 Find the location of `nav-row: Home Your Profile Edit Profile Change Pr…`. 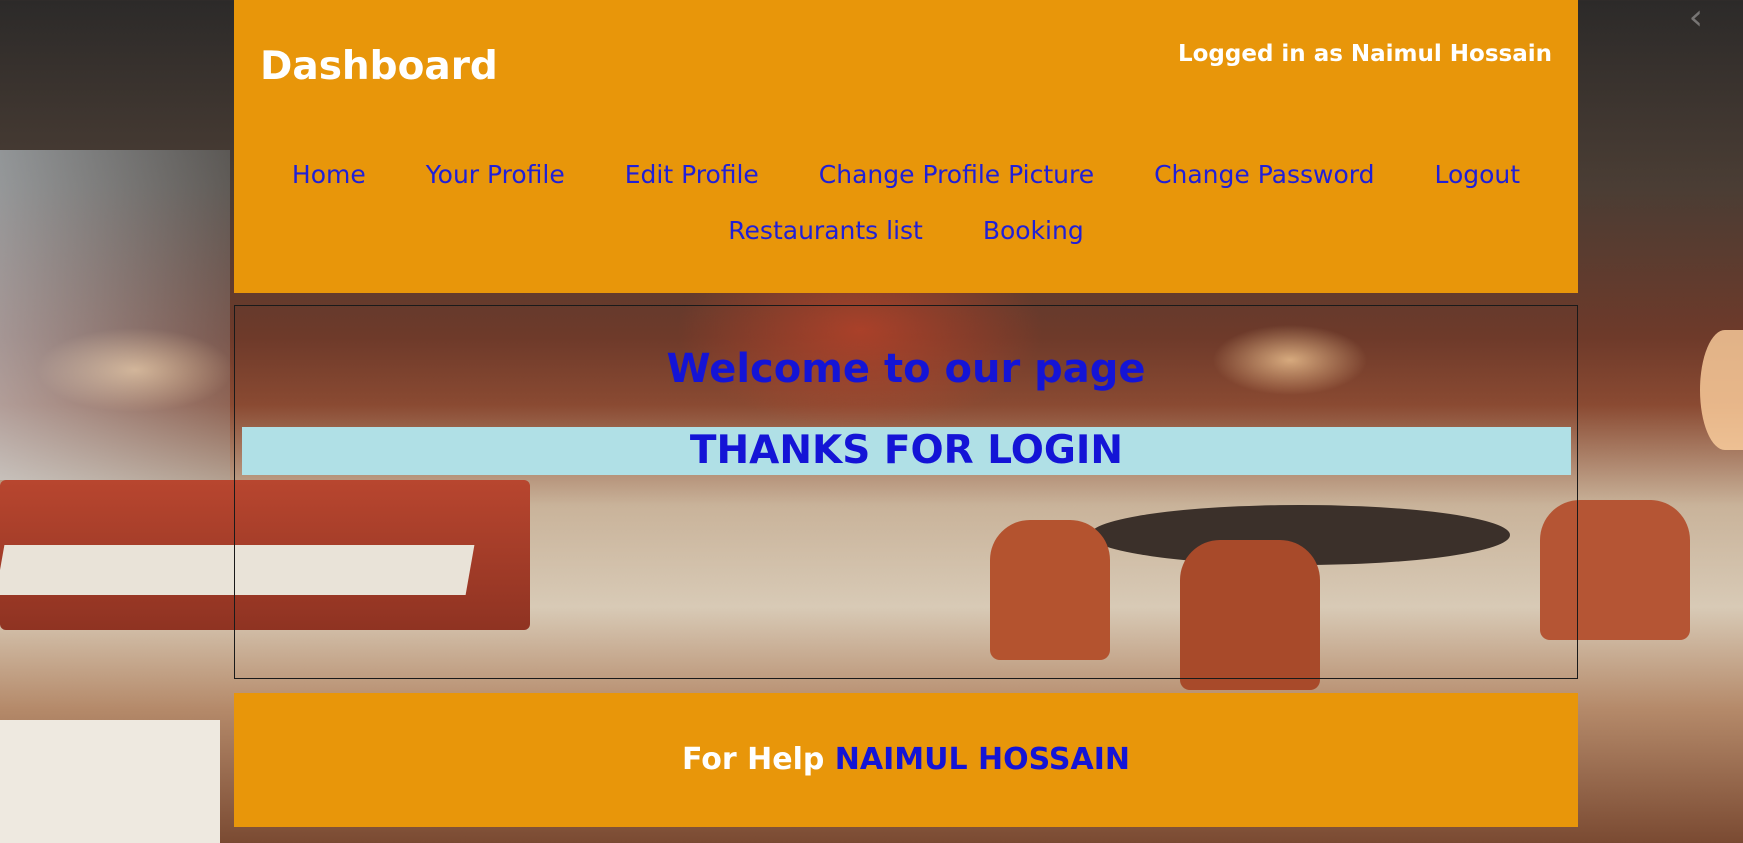

nav-row: Home Your Profile Edit Profile Change Pr… is located at coordinates (906, 175).